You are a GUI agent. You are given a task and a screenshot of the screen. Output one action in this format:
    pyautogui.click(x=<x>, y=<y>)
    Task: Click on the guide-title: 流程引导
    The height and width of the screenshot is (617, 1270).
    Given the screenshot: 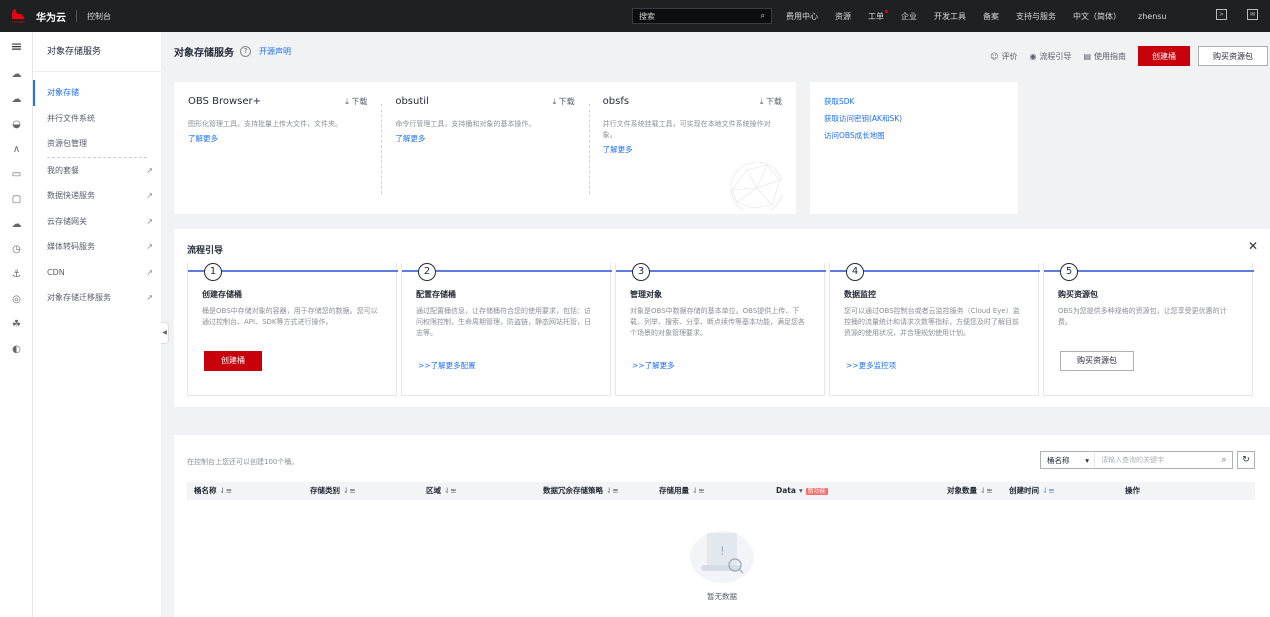 What is the action you would take?
    pyautogui.click(x=205, y=251)
    